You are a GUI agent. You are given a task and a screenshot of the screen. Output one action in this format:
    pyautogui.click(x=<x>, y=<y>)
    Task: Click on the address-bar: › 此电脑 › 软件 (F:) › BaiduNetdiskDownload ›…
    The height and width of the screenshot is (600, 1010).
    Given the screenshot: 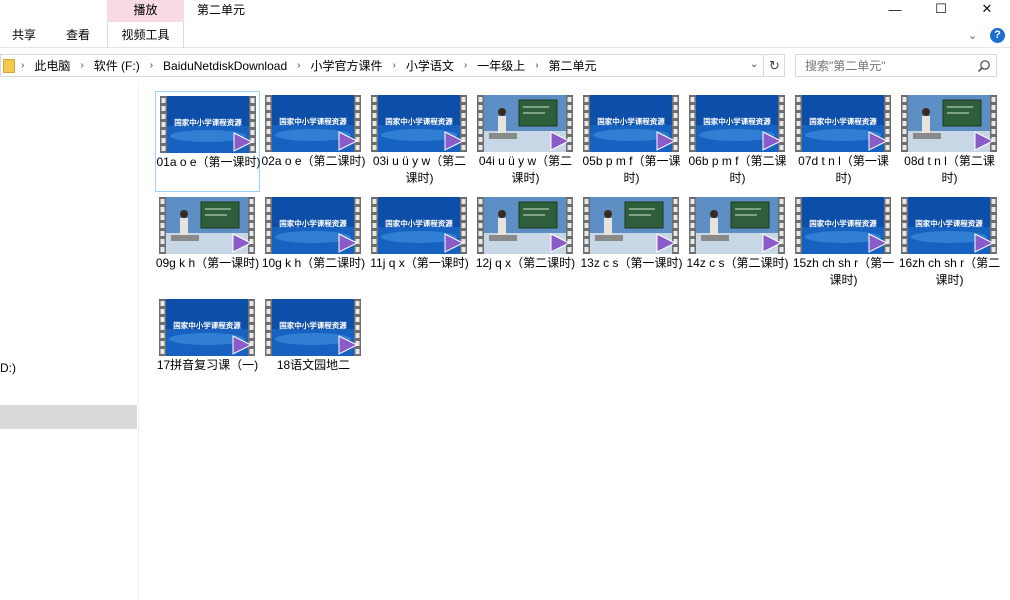 What is the action you would take?
    pyautogui.click(x=382, y=65)
    